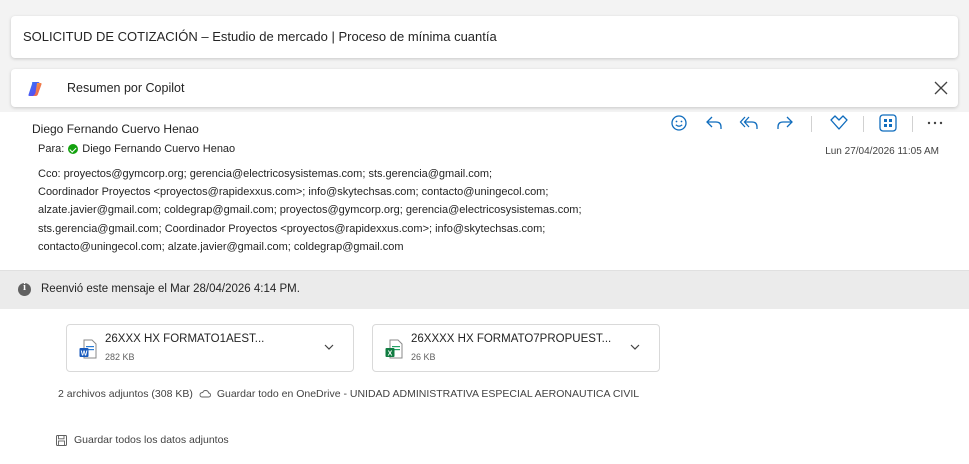 This screenshot has width=969, height=464. Describe the element at coordinates (888, 123) in the screenshot. I see `apps-icon` at that location.